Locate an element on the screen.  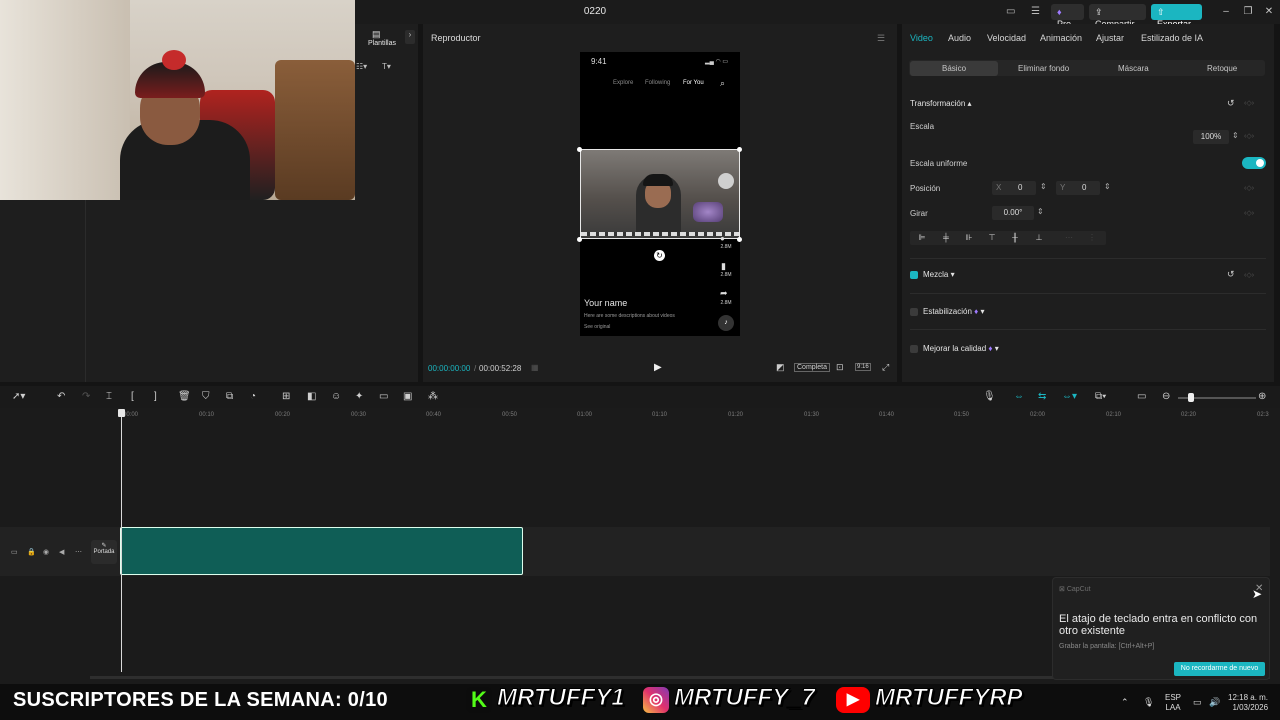
snapshot-icon: ◩ is located at coordinates (780, 367).